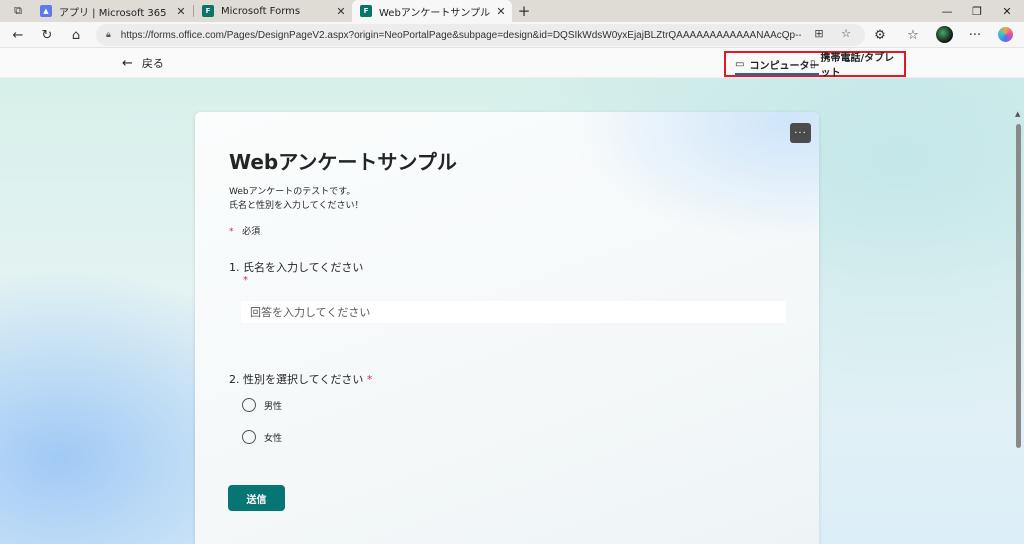 The image size is (1024, 544). What do you see at coordinates (343, 162) in the screenshot?
I see `form-title: Webアンケートサンプル` at bounding box center [343, 162].